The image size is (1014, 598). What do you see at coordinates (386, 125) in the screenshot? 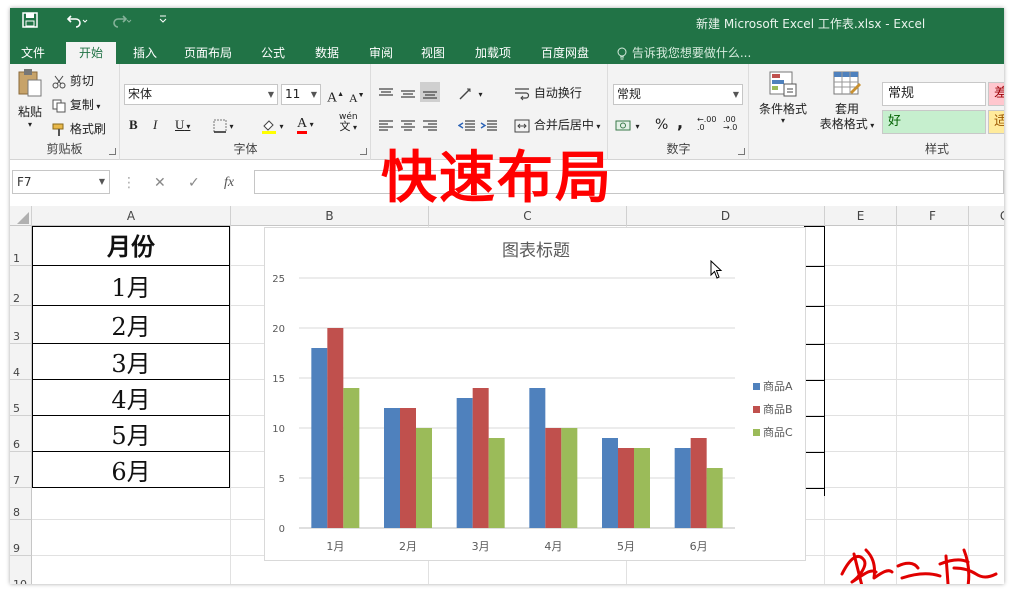
I see `align-left-button` at bounding box center [386, 125].